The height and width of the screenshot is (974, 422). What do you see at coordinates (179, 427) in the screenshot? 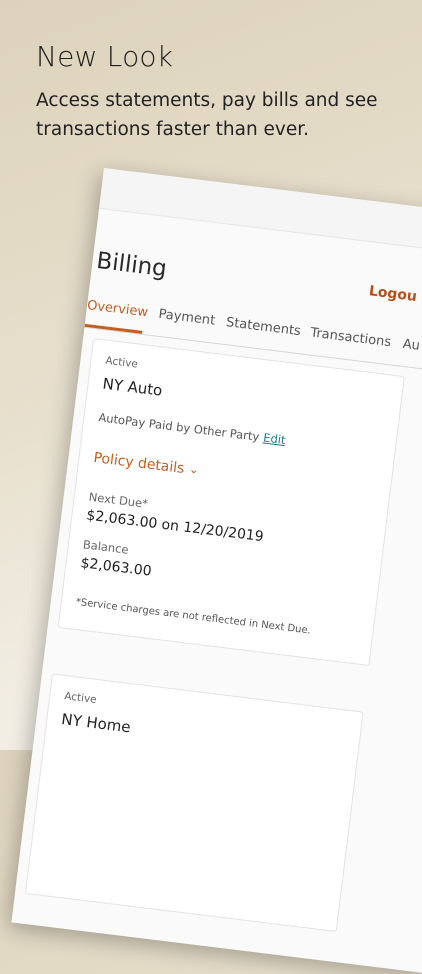
I see `autopay-status: AutoPay Paid by Other Party` at bounding box center [179, 427].